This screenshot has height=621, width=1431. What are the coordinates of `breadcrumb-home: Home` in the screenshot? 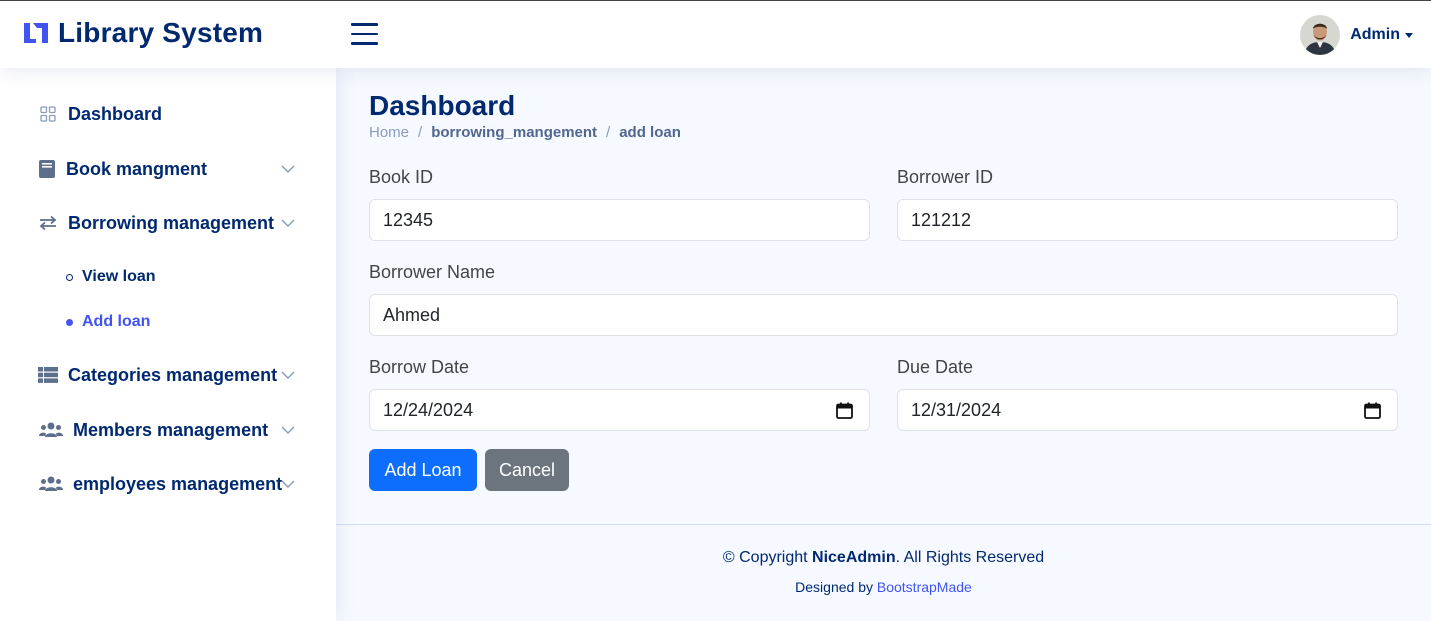 It's located at (389, 132).